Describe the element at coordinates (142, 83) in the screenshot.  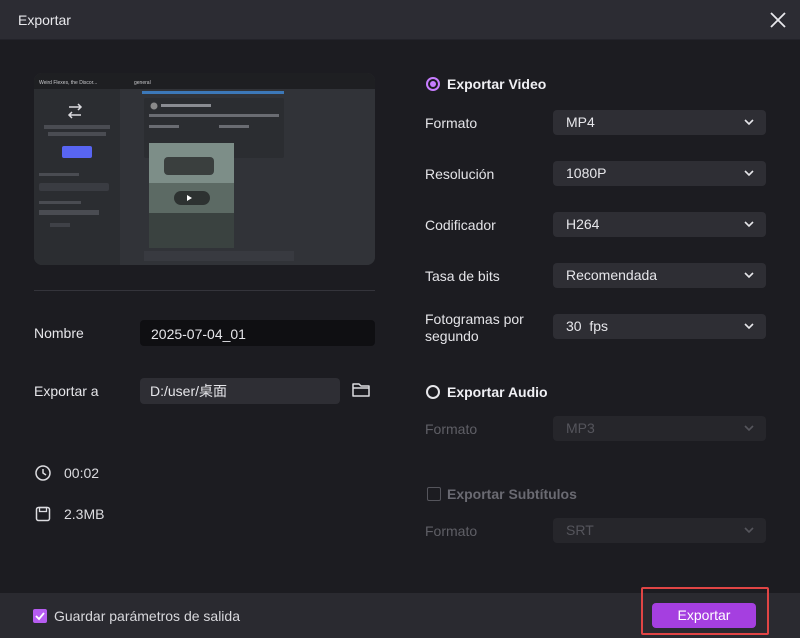
I see `preview-channel-name: general` at that location.